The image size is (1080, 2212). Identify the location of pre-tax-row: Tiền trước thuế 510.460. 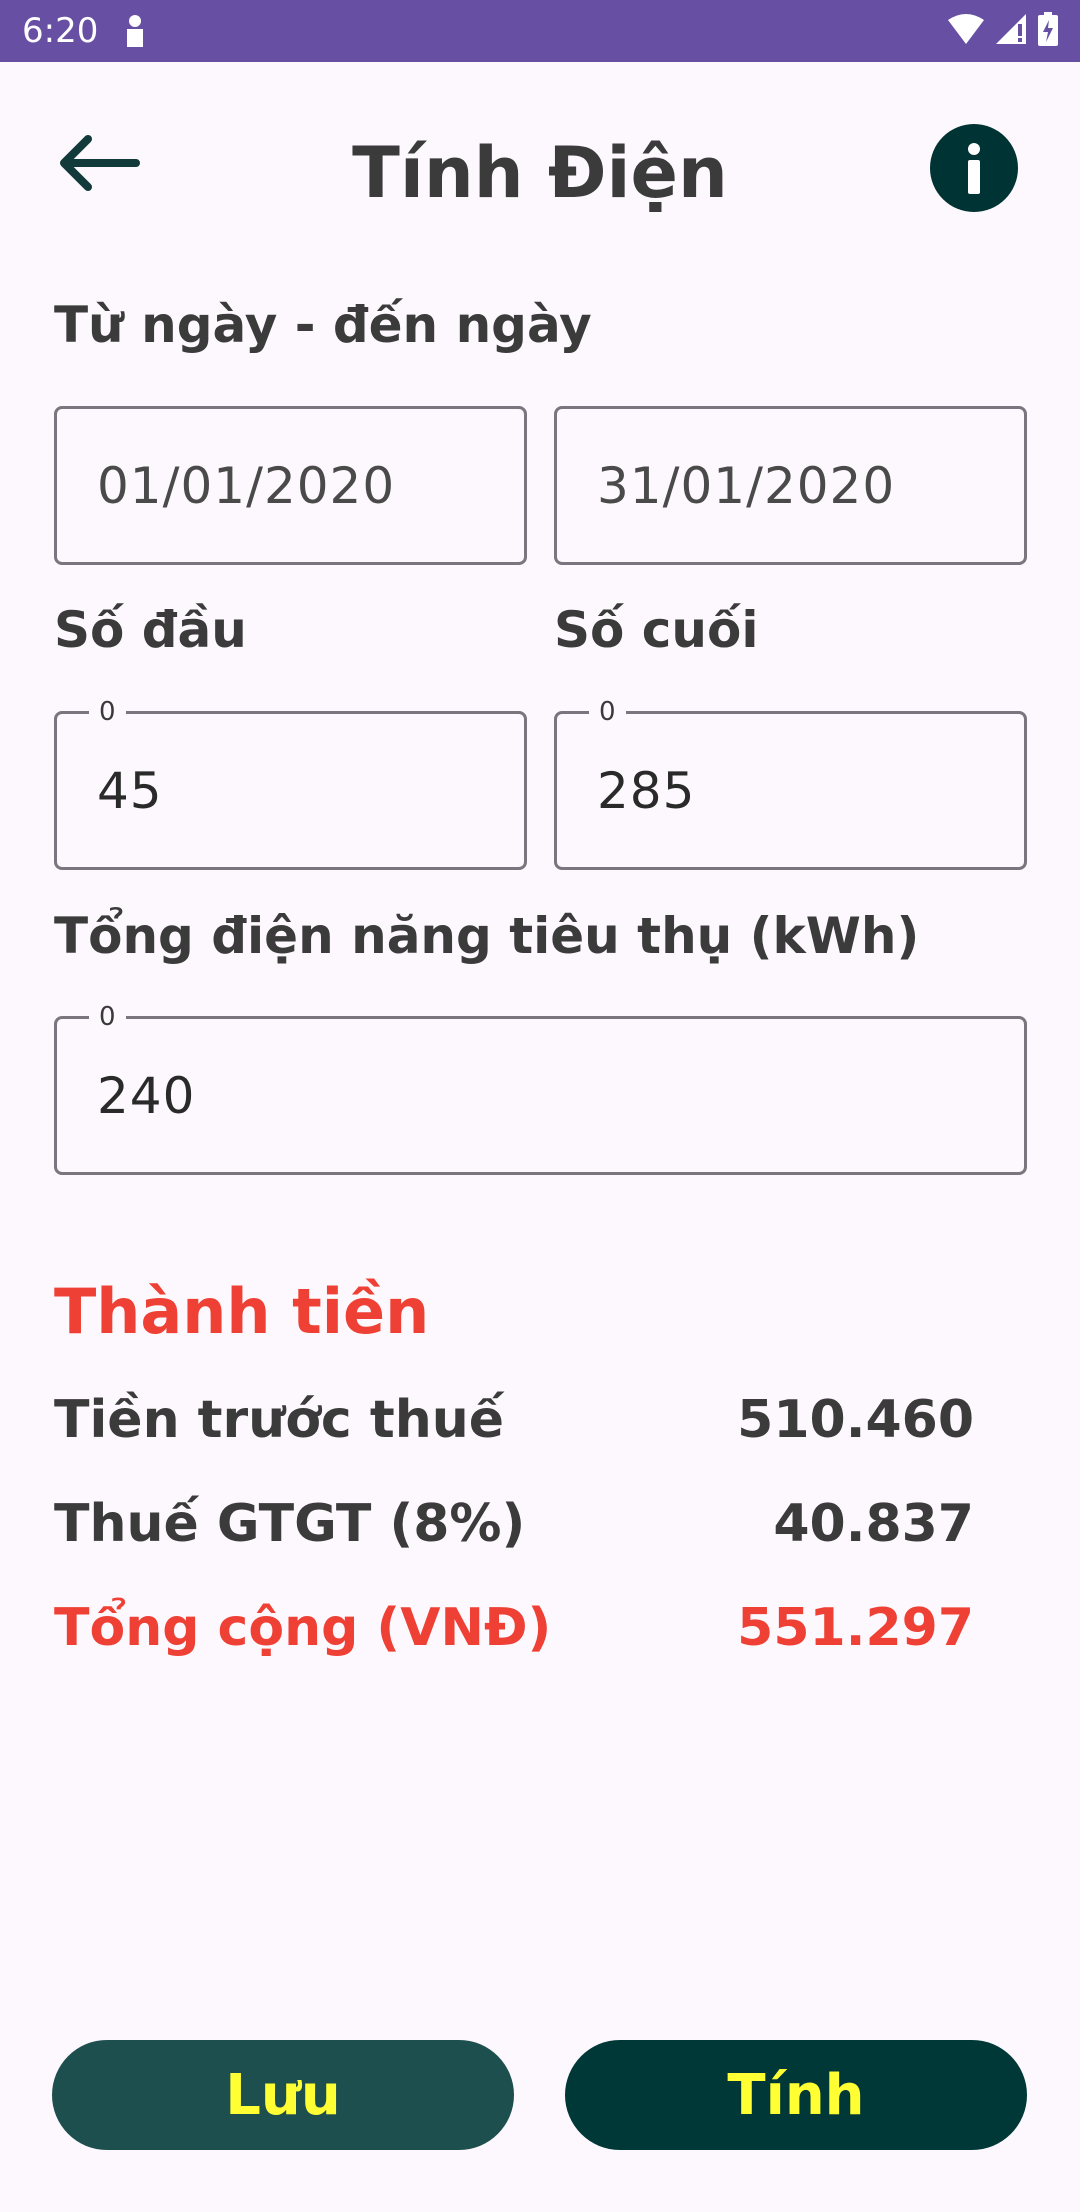
(514, 1430).